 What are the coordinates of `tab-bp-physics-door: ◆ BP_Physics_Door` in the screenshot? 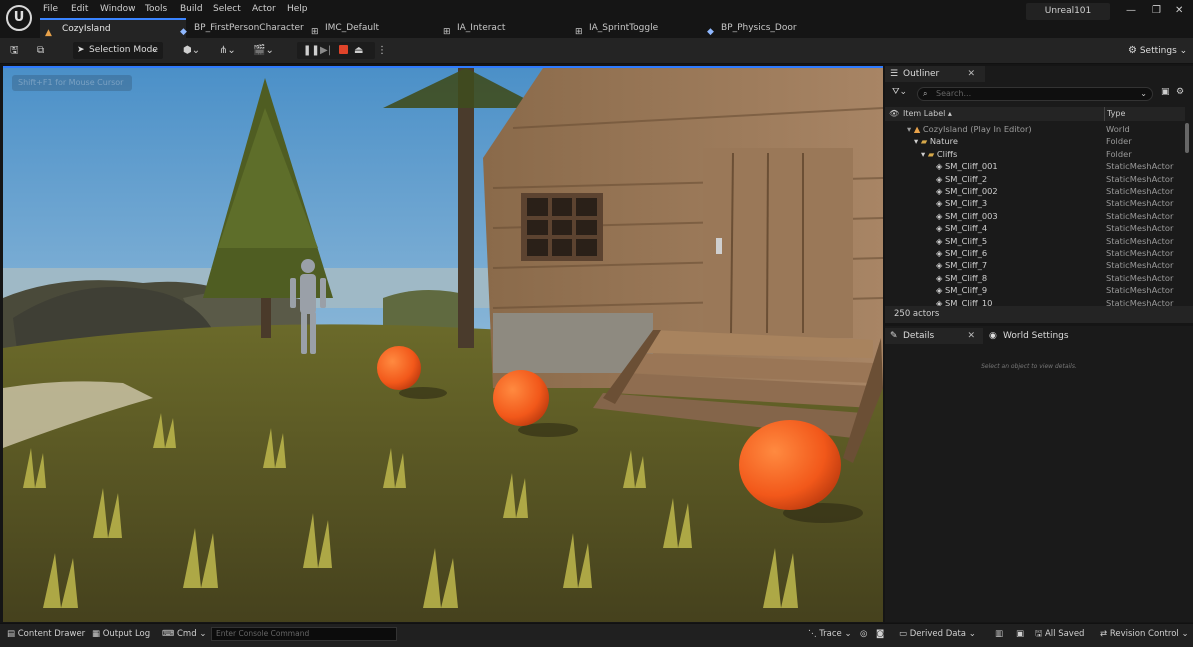 It's located at (769, 28).